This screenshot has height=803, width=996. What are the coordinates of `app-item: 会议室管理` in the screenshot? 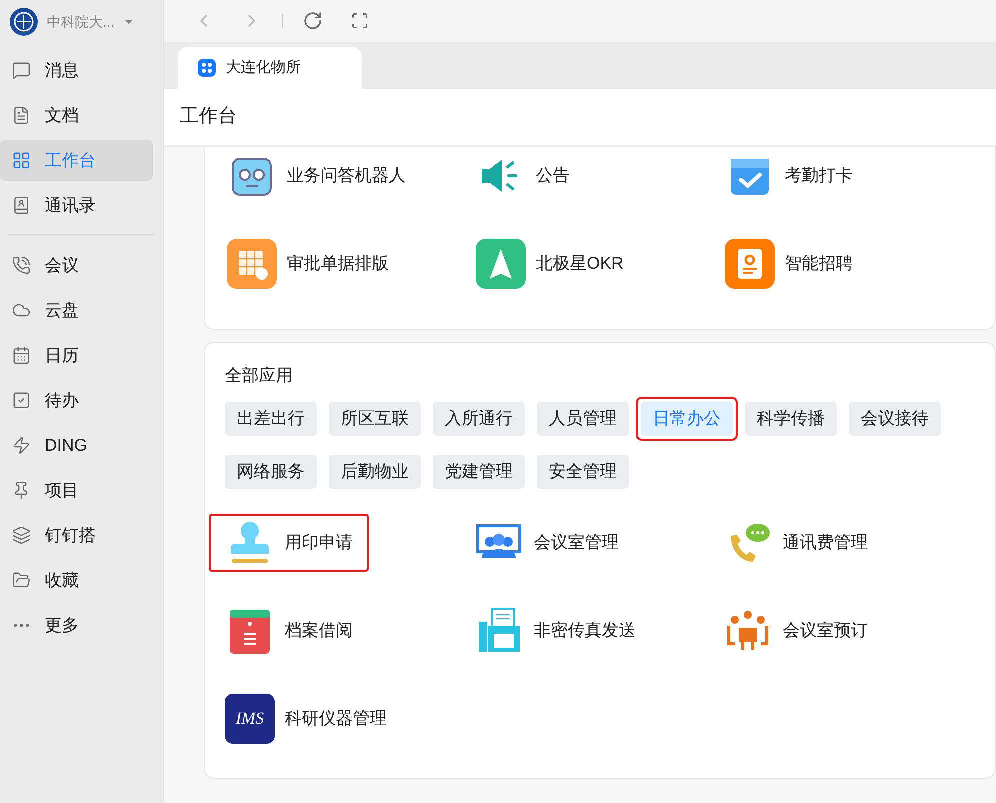 It's located at (546, 543).